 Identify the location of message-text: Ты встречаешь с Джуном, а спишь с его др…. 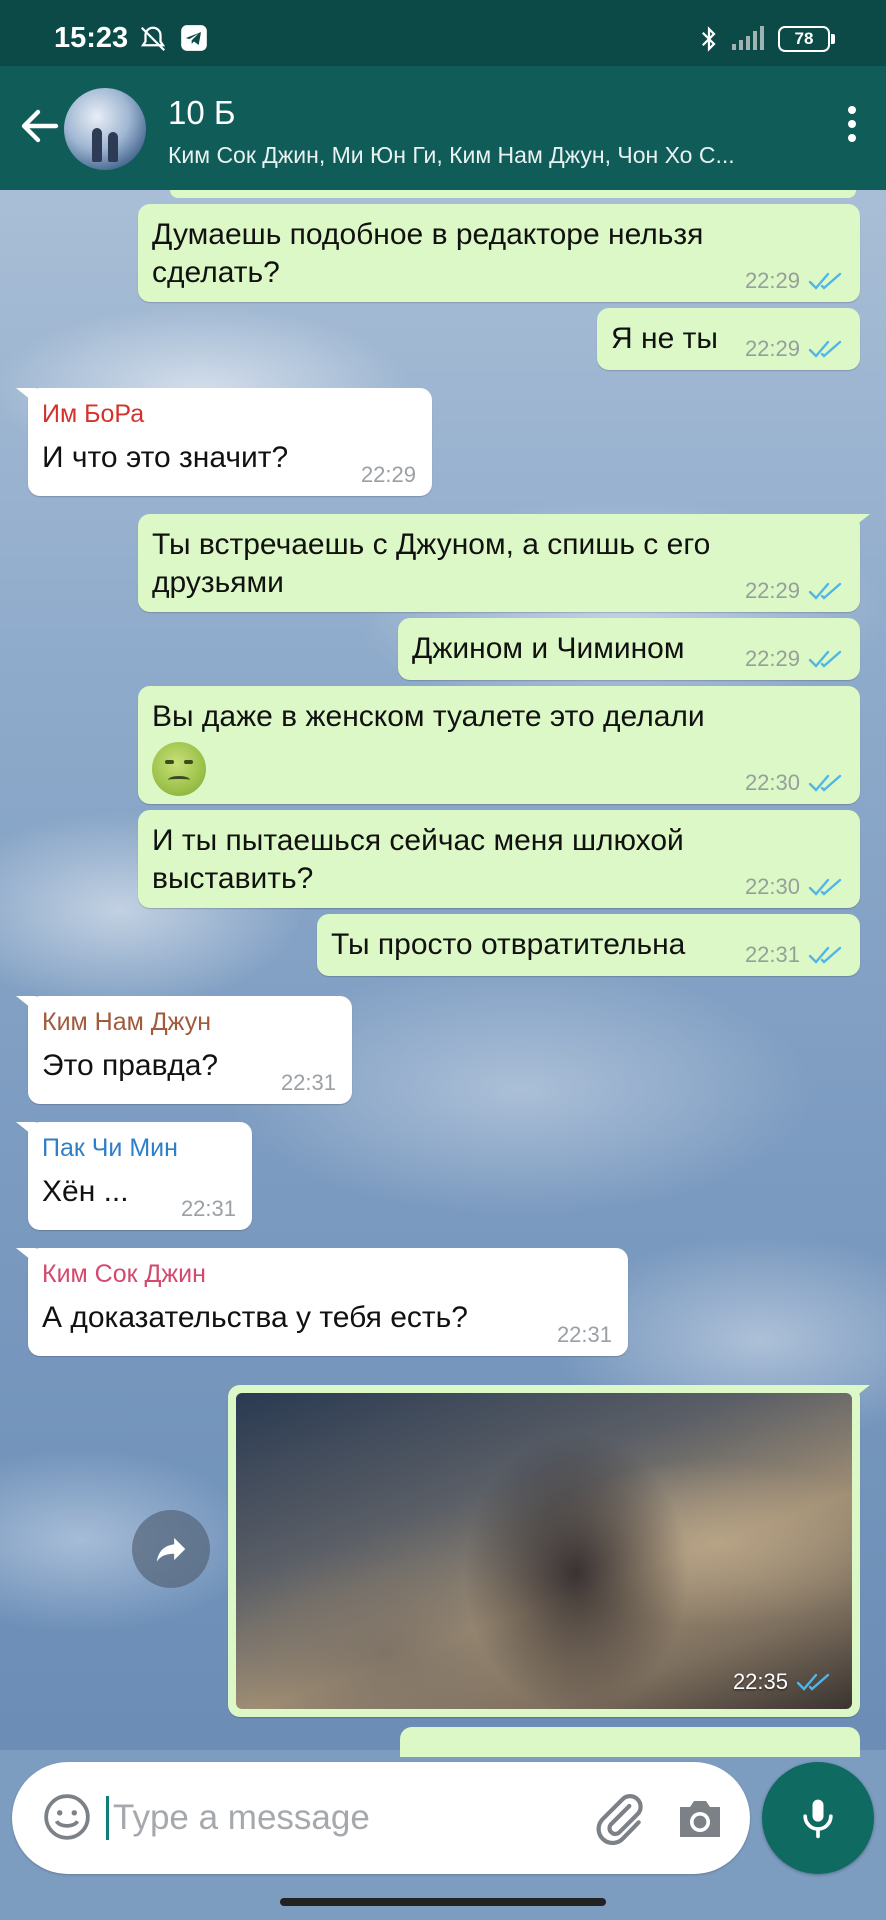
(431, 563).